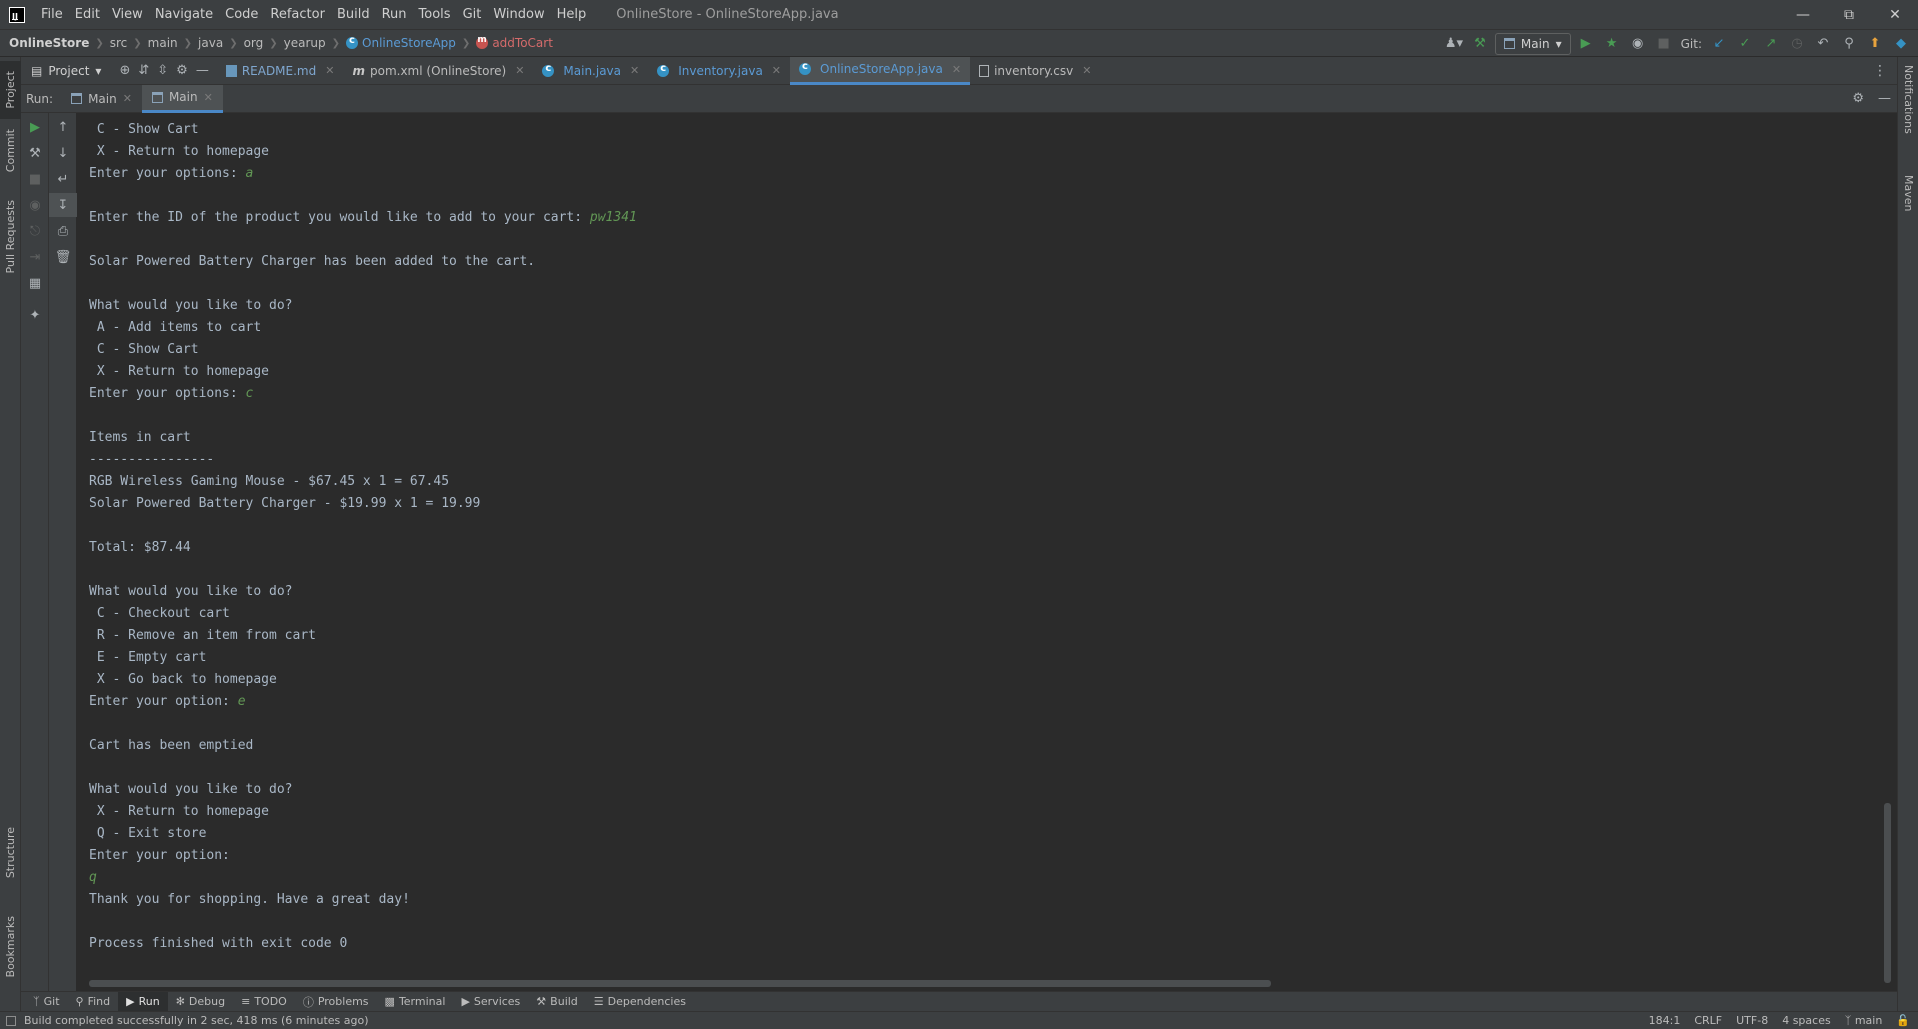 The image size is (1918, 1029). I want to click on tab-onlinestoreapp-java: OnlineStoreApp.java ✕, so click(880, 70).